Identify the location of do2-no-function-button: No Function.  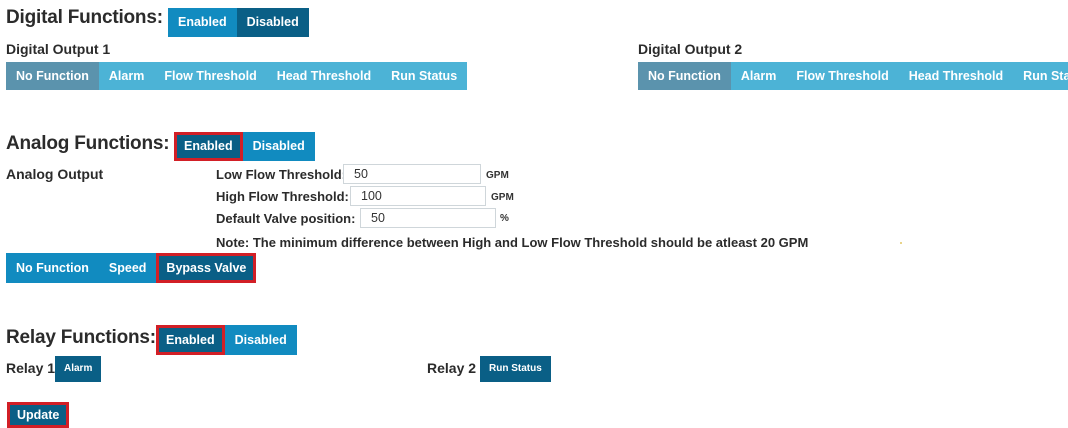
(684, 76).